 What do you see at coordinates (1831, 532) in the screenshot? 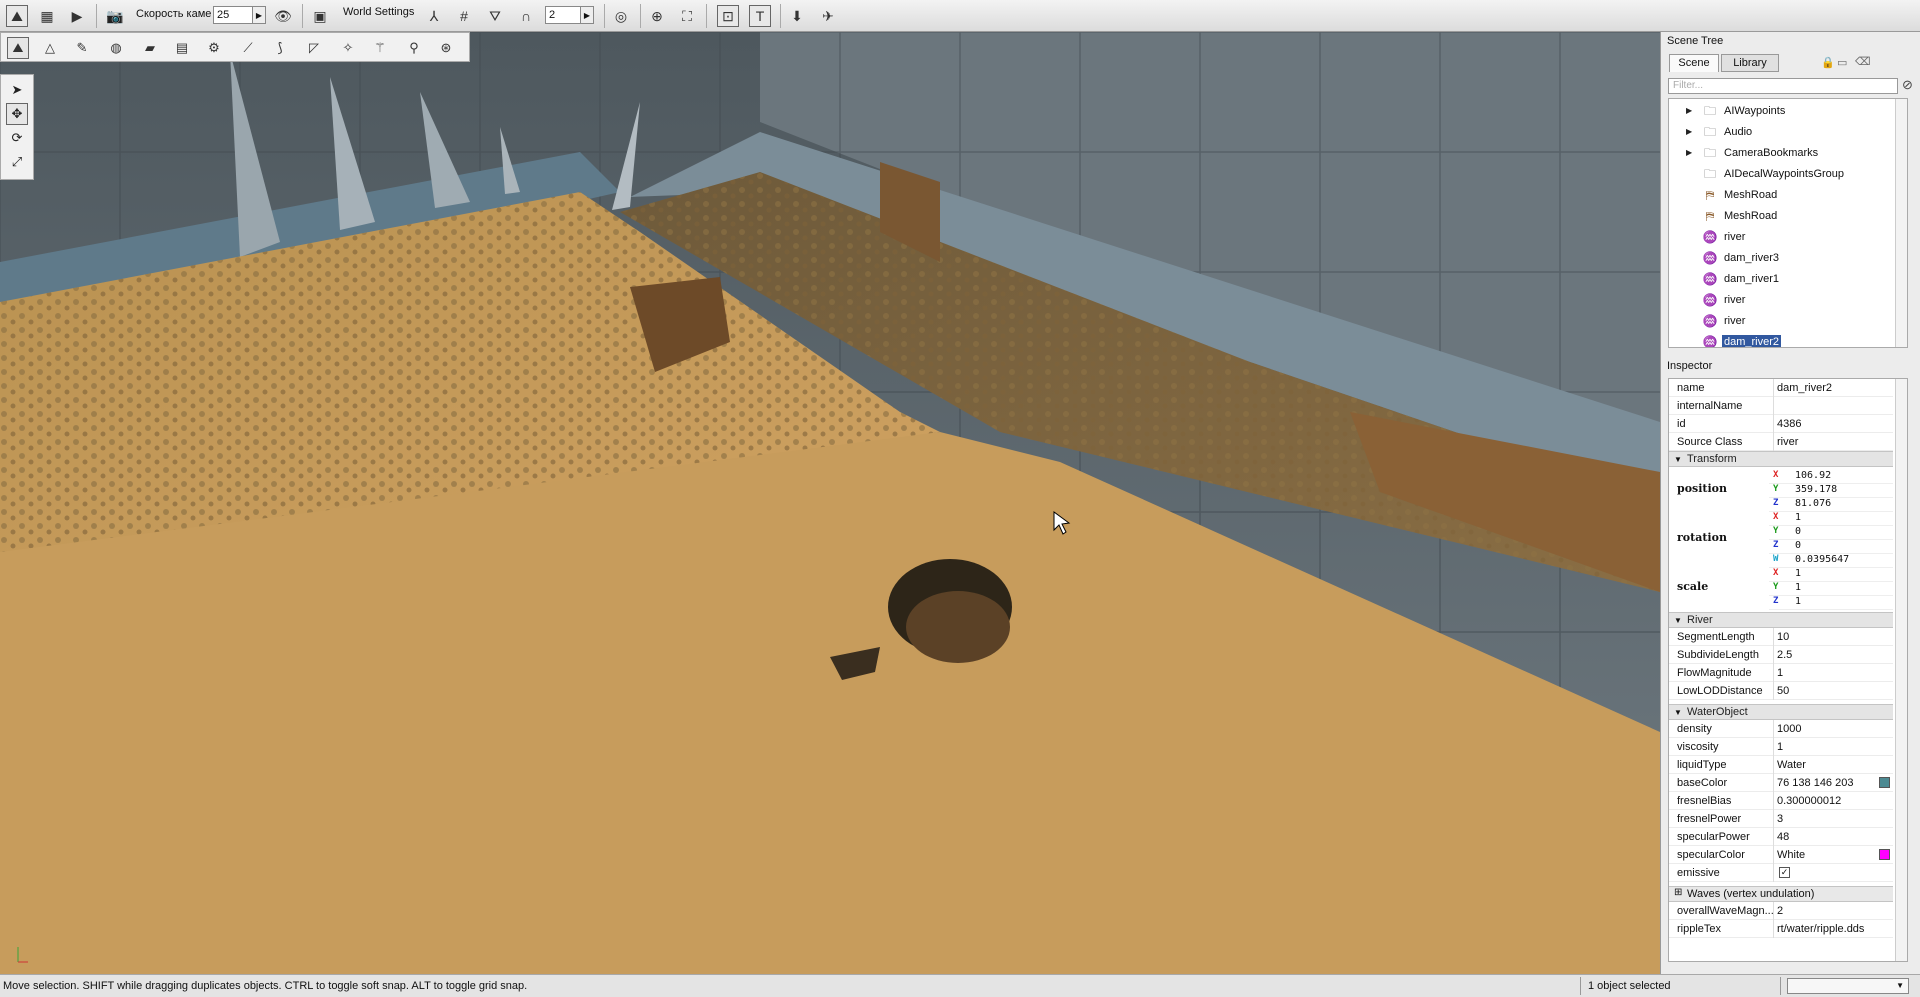
I see `rotation-component: Y0` at bounding box center [1831, 532].